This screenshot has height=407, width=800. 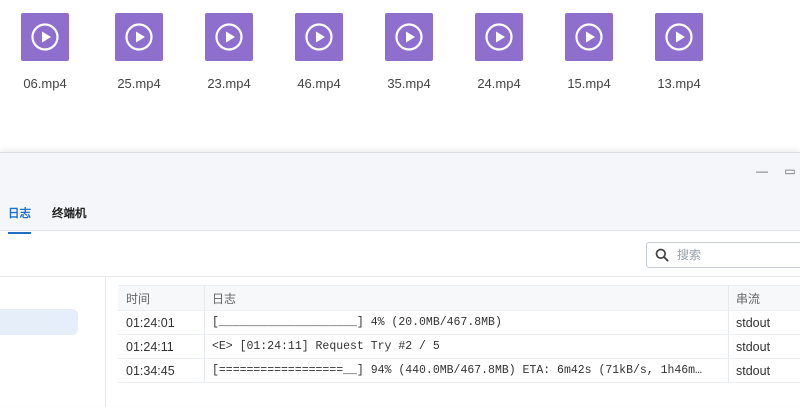 I want to click on file-name: 24.mp4, so click(x=499, y=83).